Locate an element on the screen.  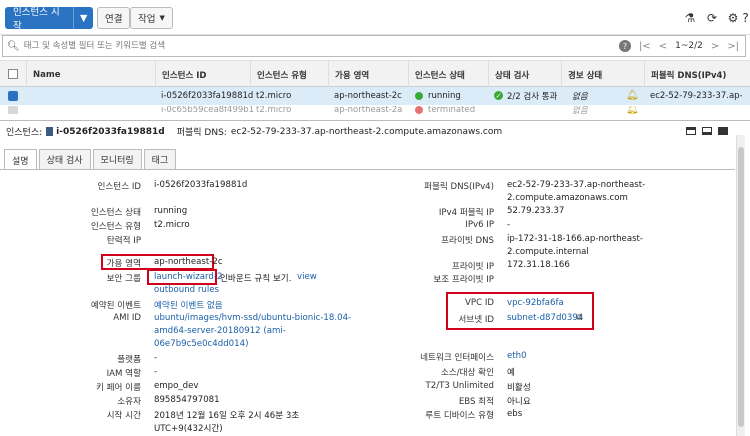
row-state: terminated is located at coordinates (452, 110).